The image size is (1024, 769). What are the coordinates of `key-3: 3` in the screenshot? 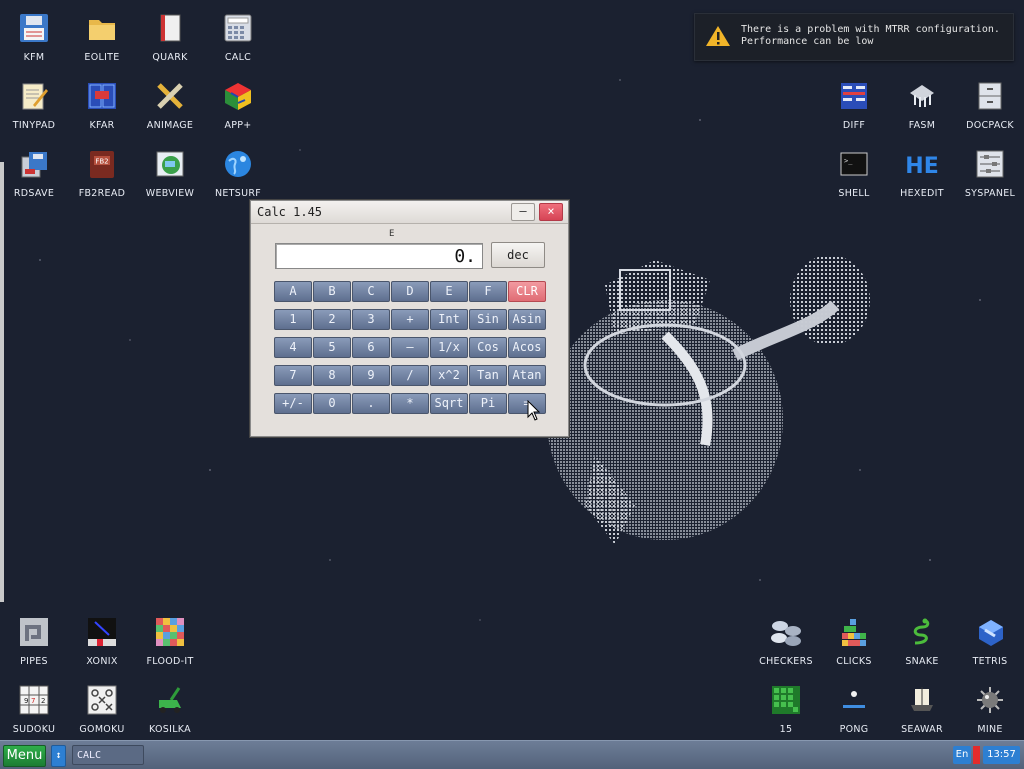 It's located at (371, 319).